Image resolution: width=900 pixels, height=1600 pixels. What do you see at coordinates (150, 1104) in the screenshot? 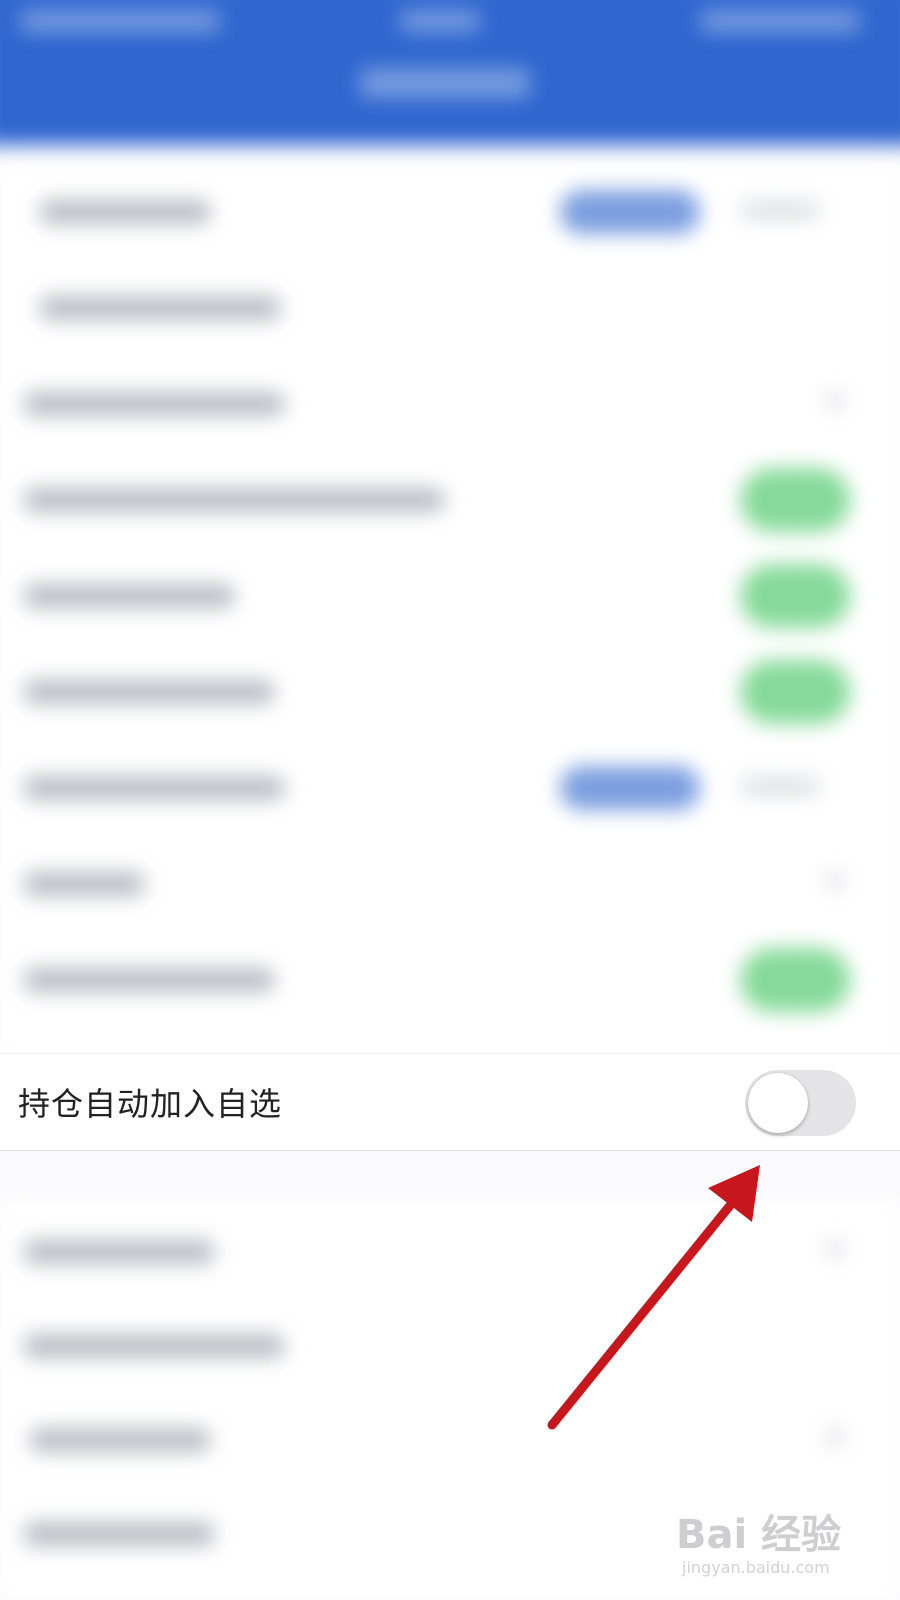
I see `setting-label: 持仓自动加入自选` at bounding box center [150, 1104].